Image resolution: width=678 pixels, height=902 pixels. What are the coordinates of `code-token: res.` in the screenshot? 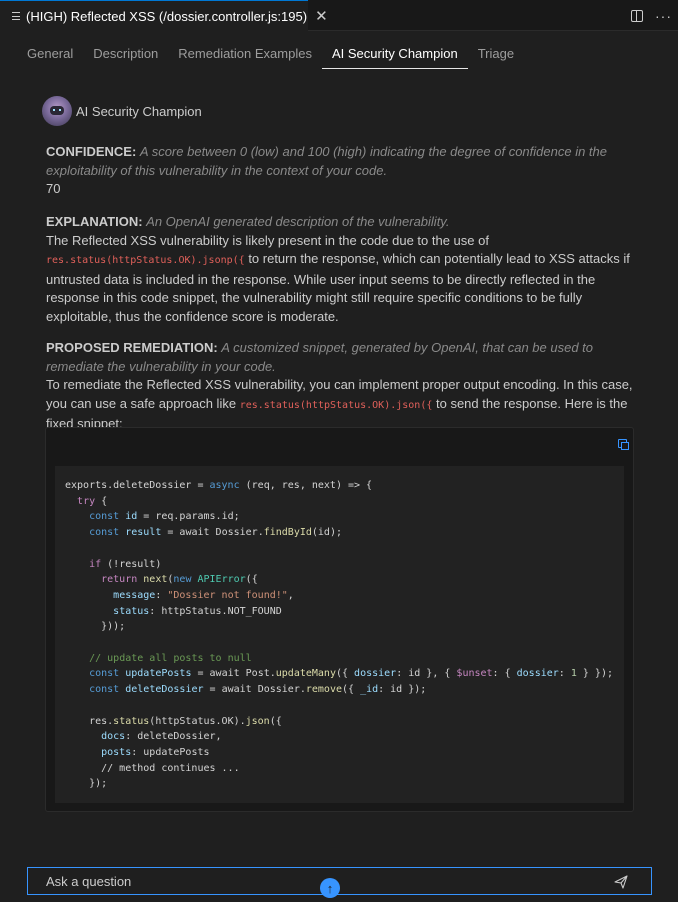 It's located at (89, 721).